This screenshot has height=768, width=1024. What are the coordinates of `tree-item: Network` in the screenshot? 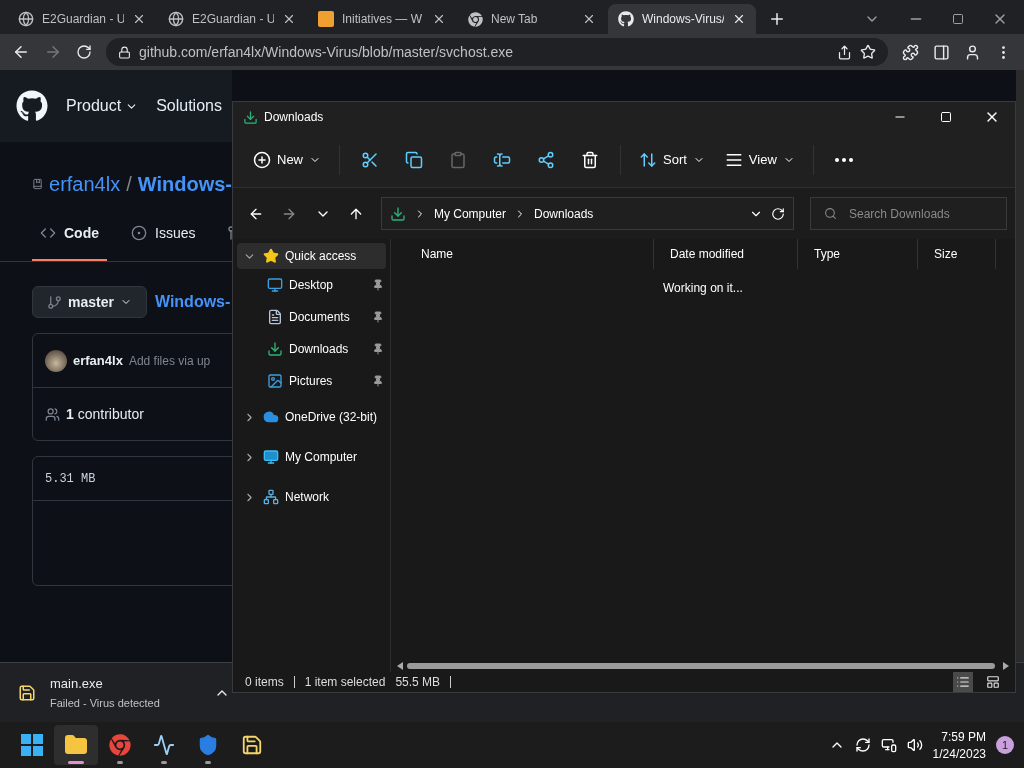 It's located at (311, 497).